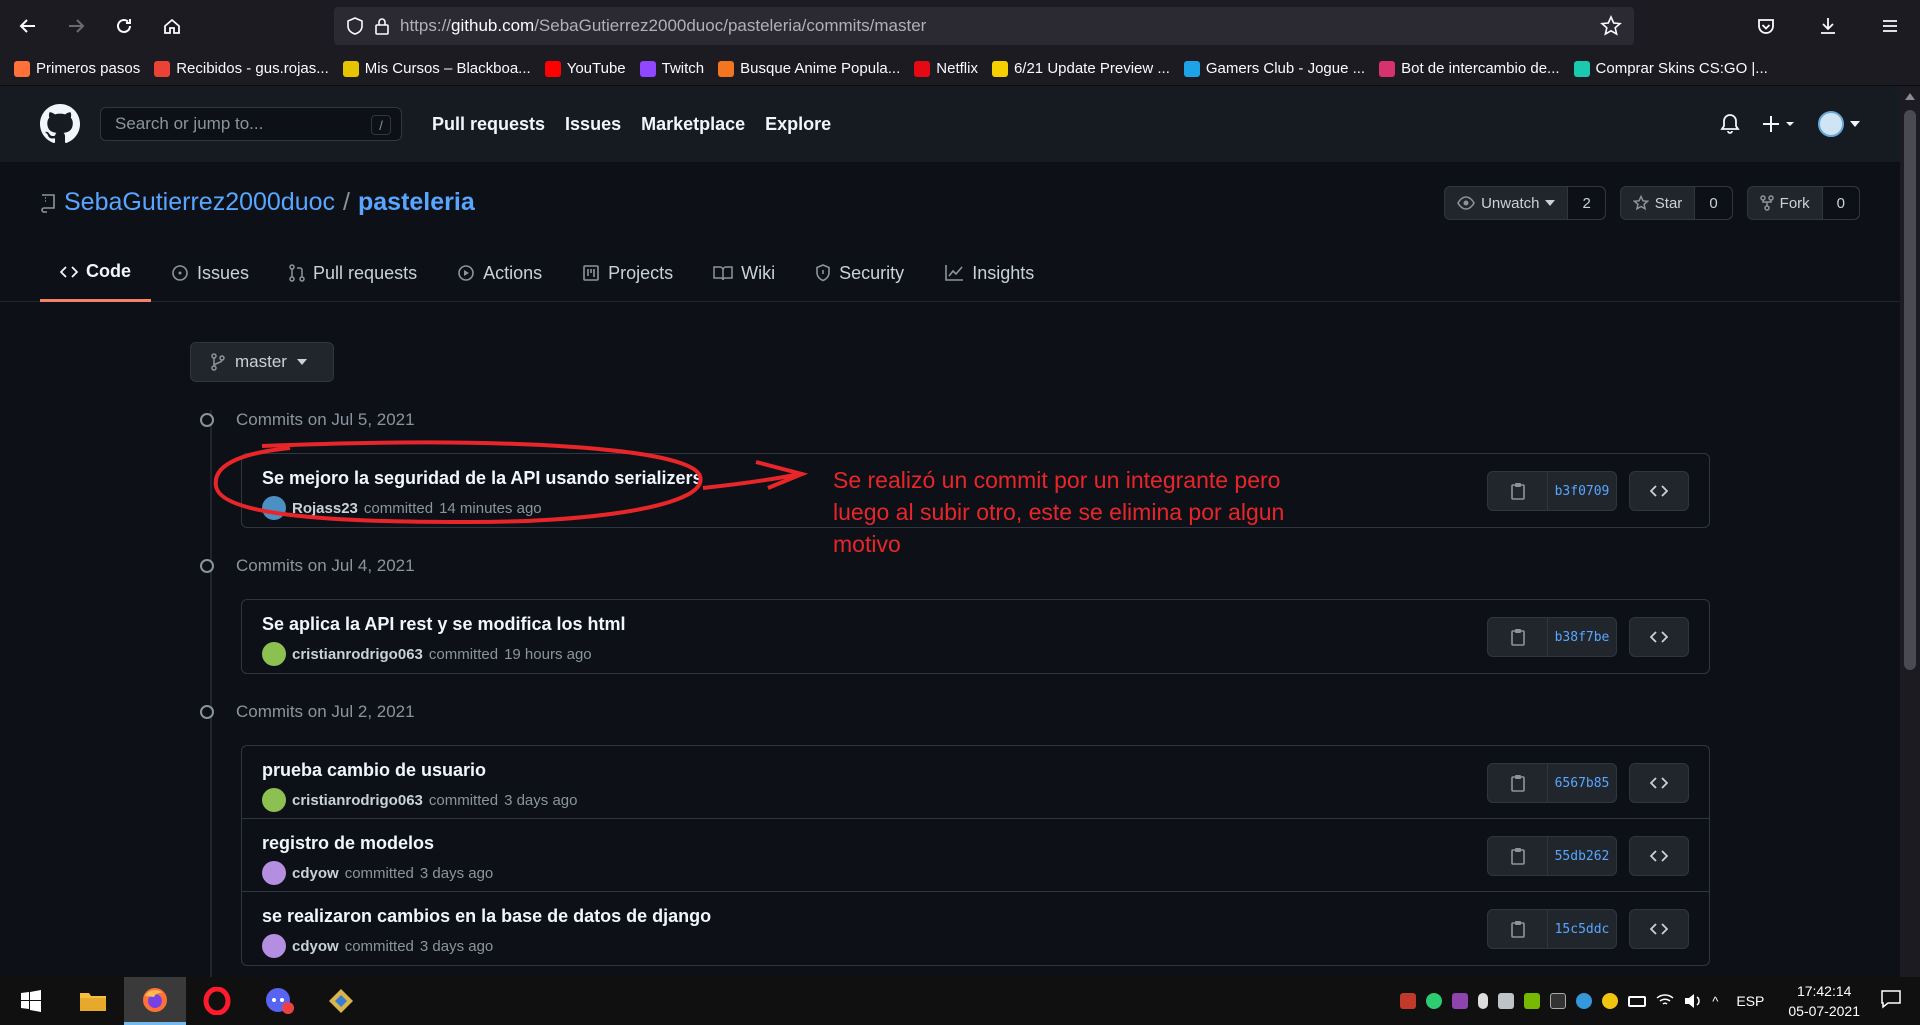 This screenshot has width=1920, height=1025. Describe the element at coordinates (1582, 856) in the screenshot. I see `commit-sha-link: 55db262` at that location.